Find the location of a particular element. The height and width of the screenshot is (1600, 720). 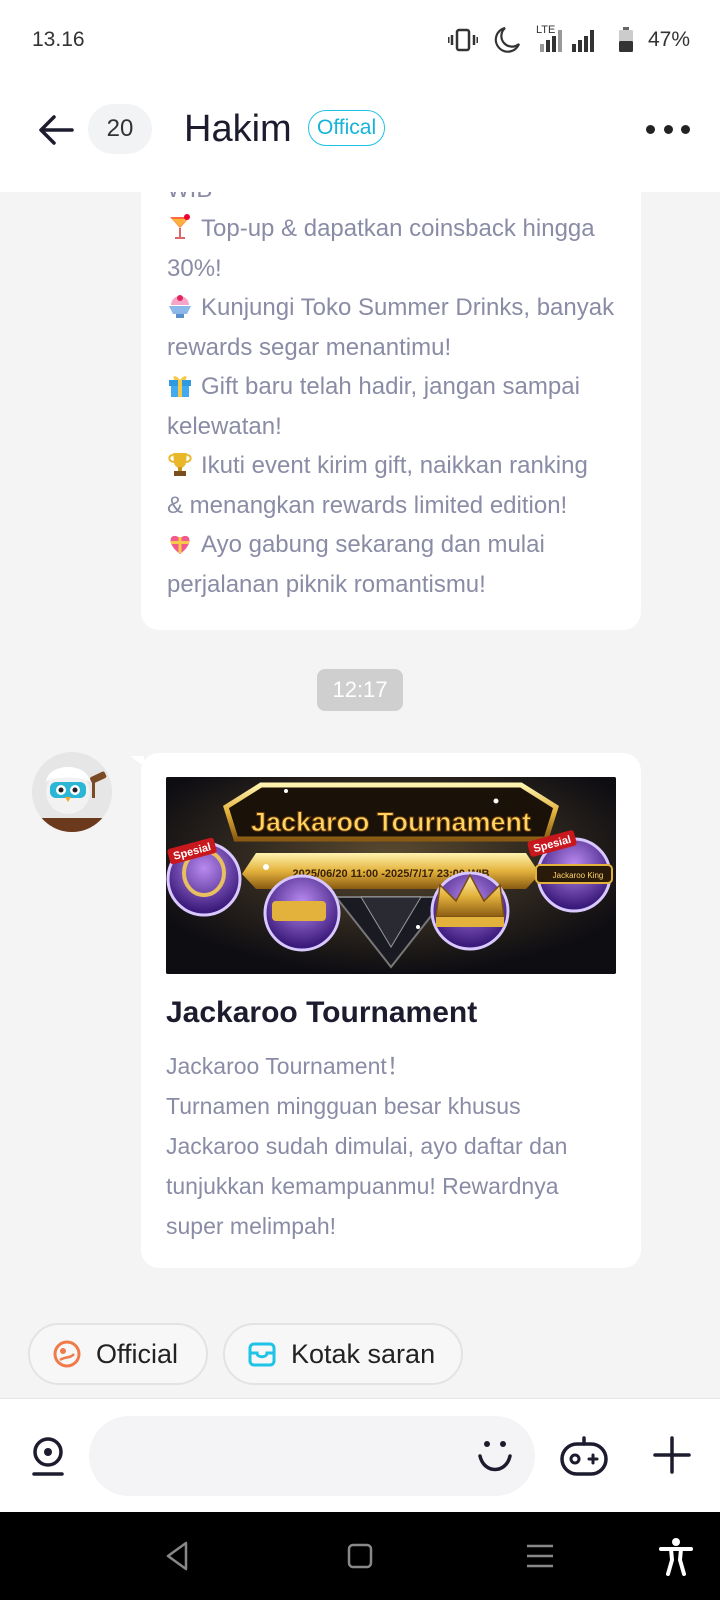

message-line: perjalanan piknik romantismu! is located at coordinates (326, 585).